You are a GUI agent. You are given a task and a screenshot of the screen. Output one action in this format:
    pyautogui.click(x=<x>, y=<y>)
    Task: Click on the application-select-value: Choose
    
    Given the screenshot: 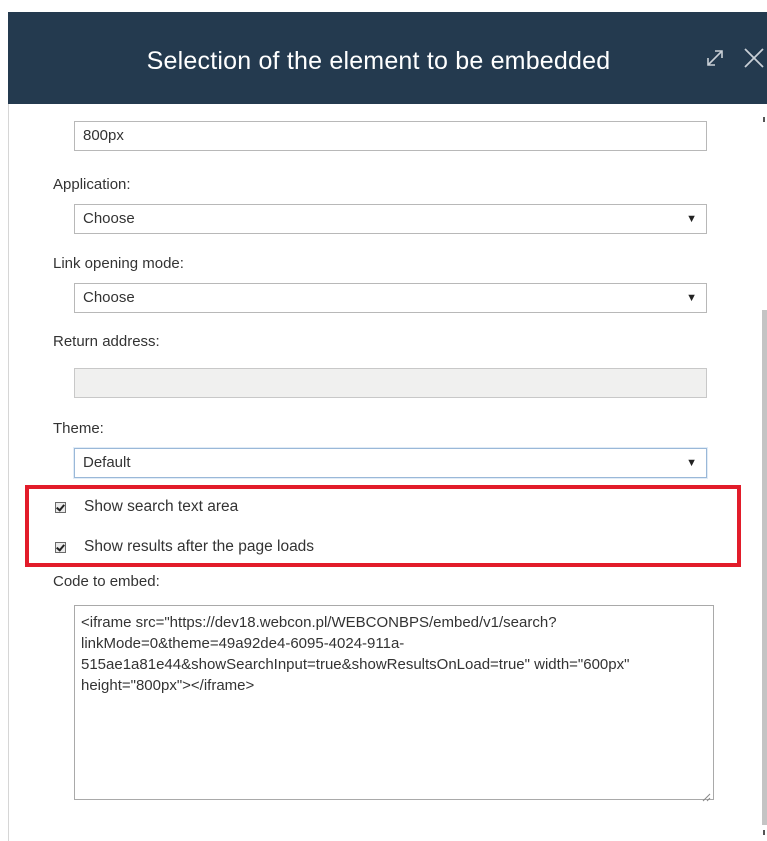 What is the action you would take?
    pyautogui.click(x=109, y=218)
    